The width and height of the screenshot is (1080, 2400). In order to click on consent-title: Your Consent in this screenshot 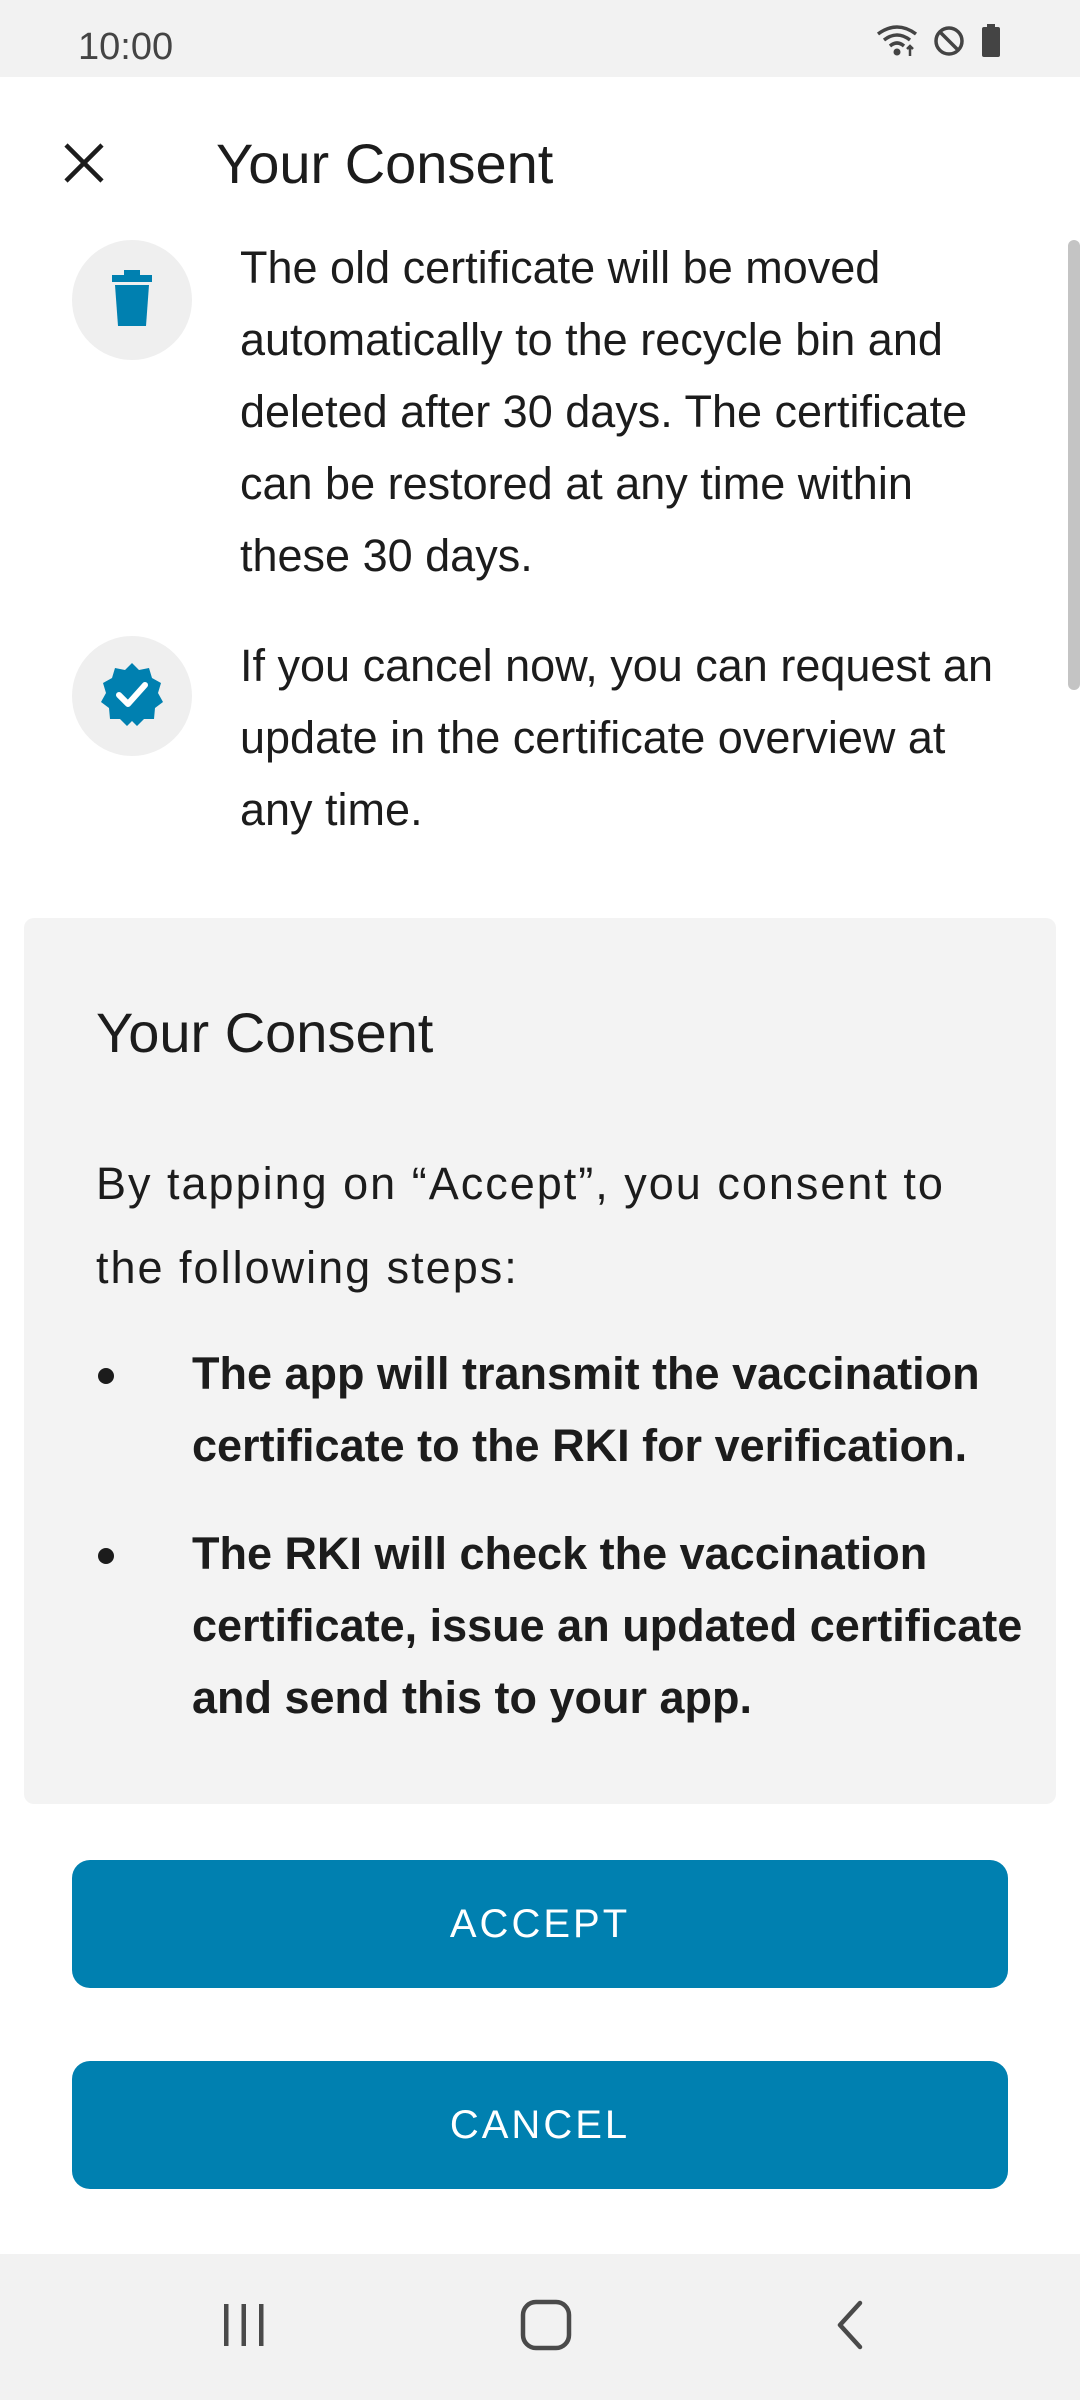, I will do `click(265, 1032)`.